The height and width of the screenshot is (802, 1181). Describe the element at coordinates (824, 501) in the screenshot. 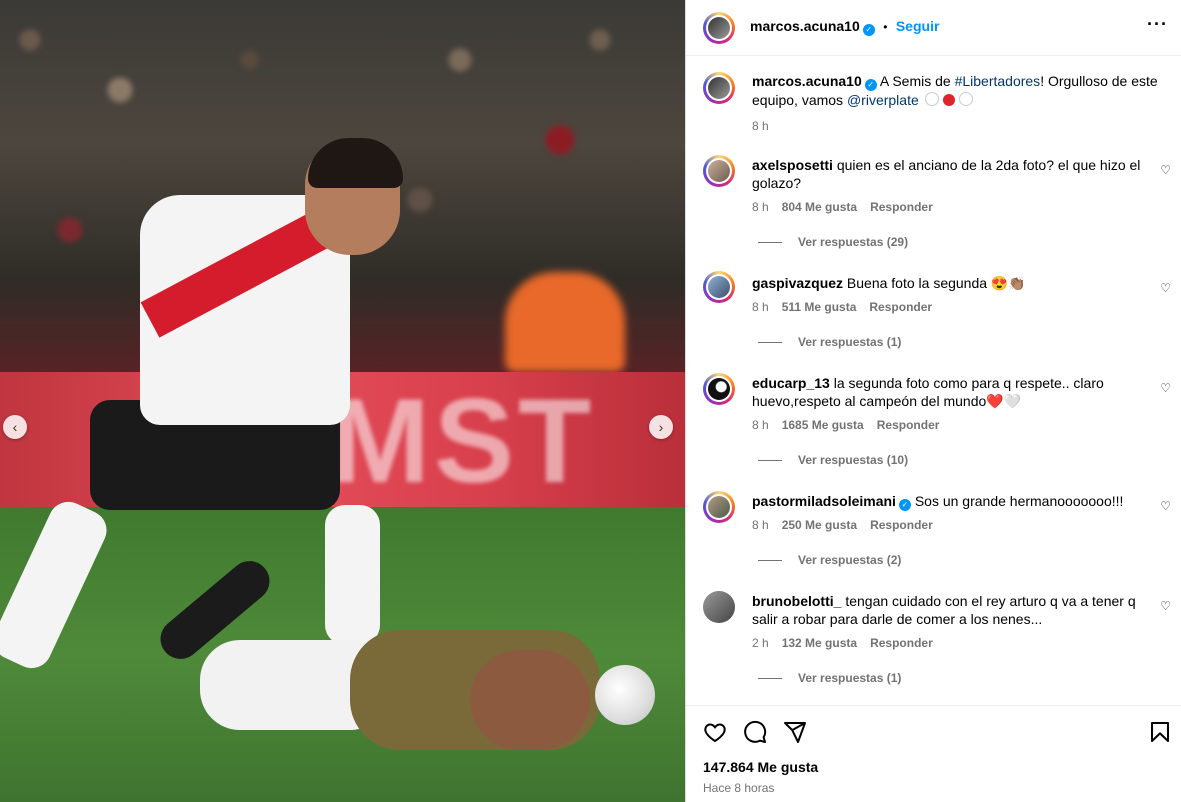

I see `comment-username: pastormiladsoleimani` at that location.